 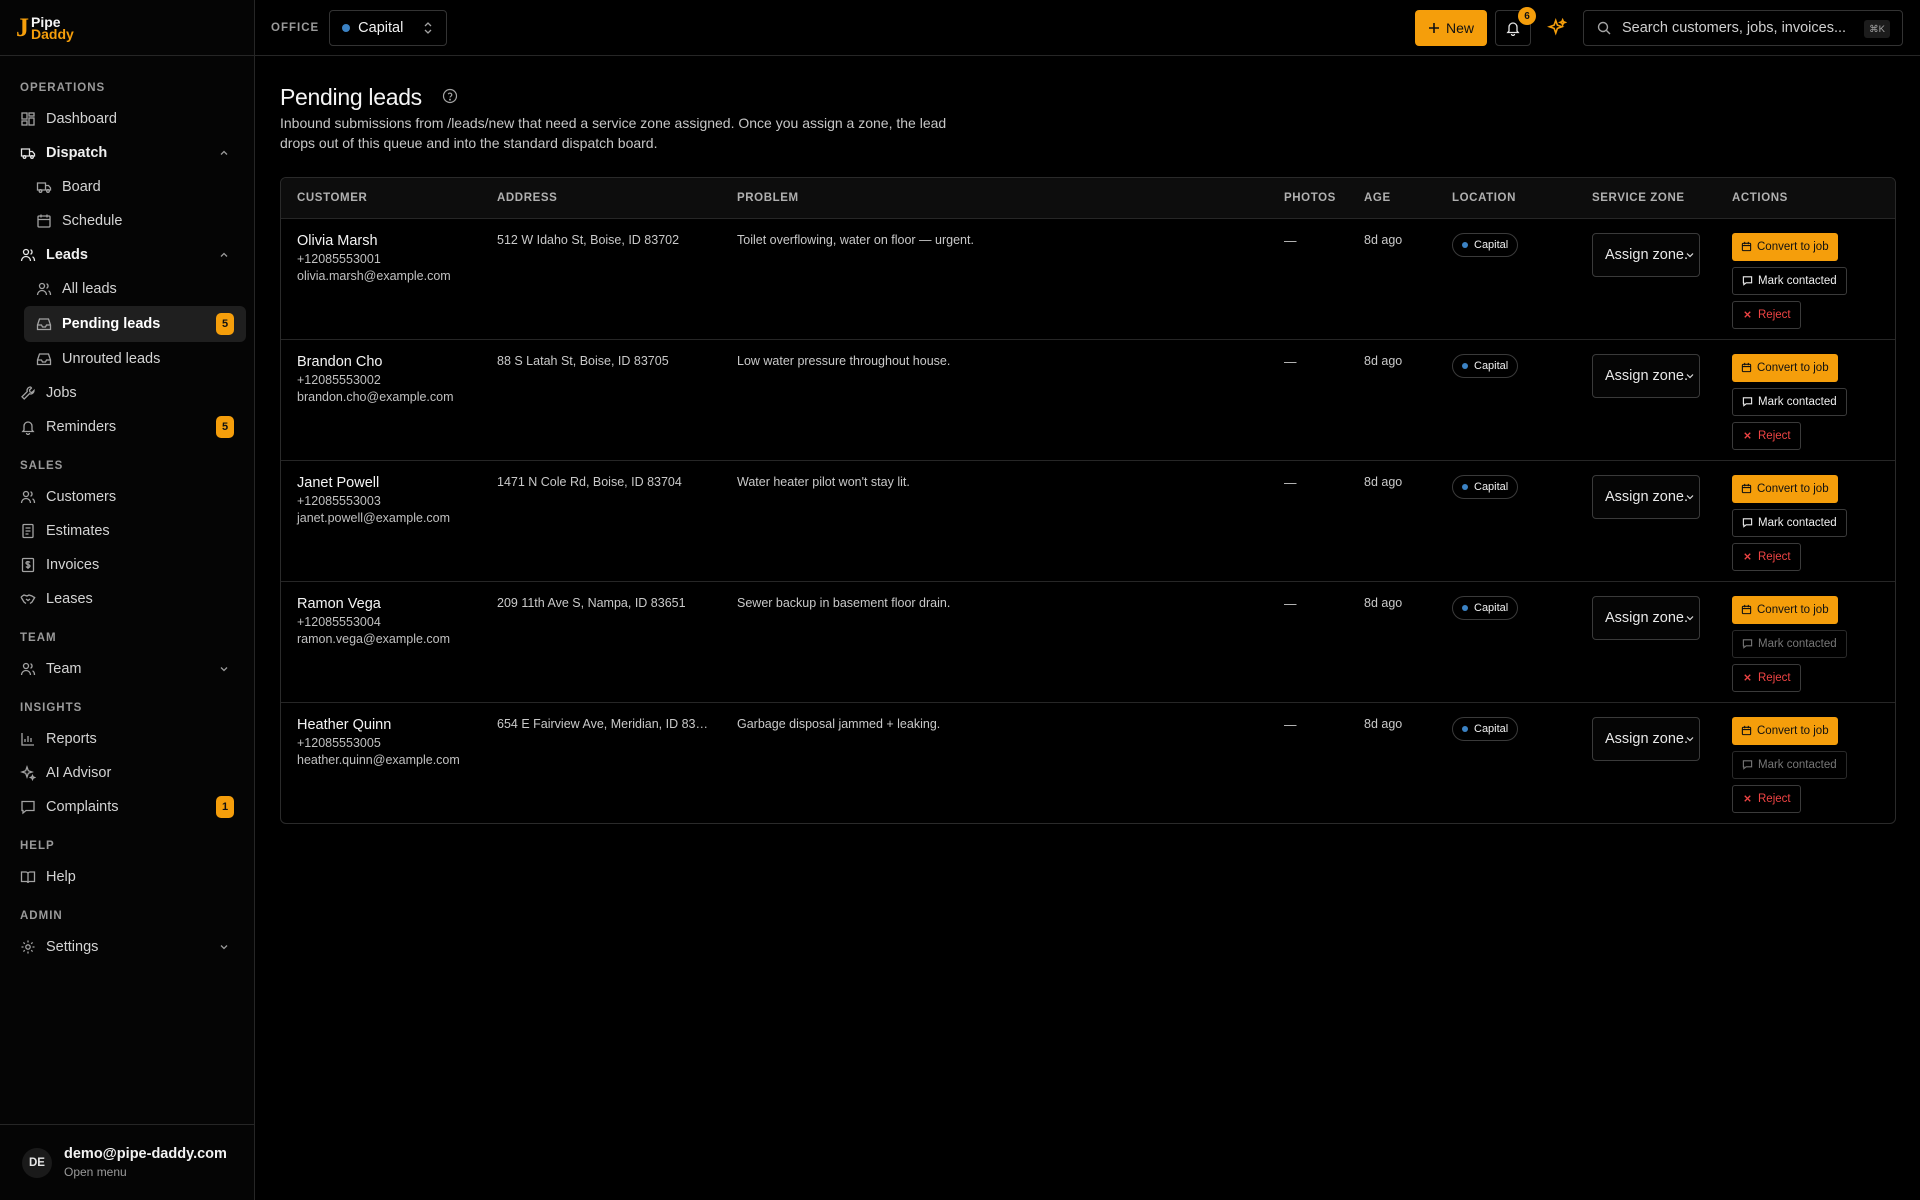 I want to click on sidebar-item-unrouted-leads: Unrouted leads, so click(x=127, y=359).